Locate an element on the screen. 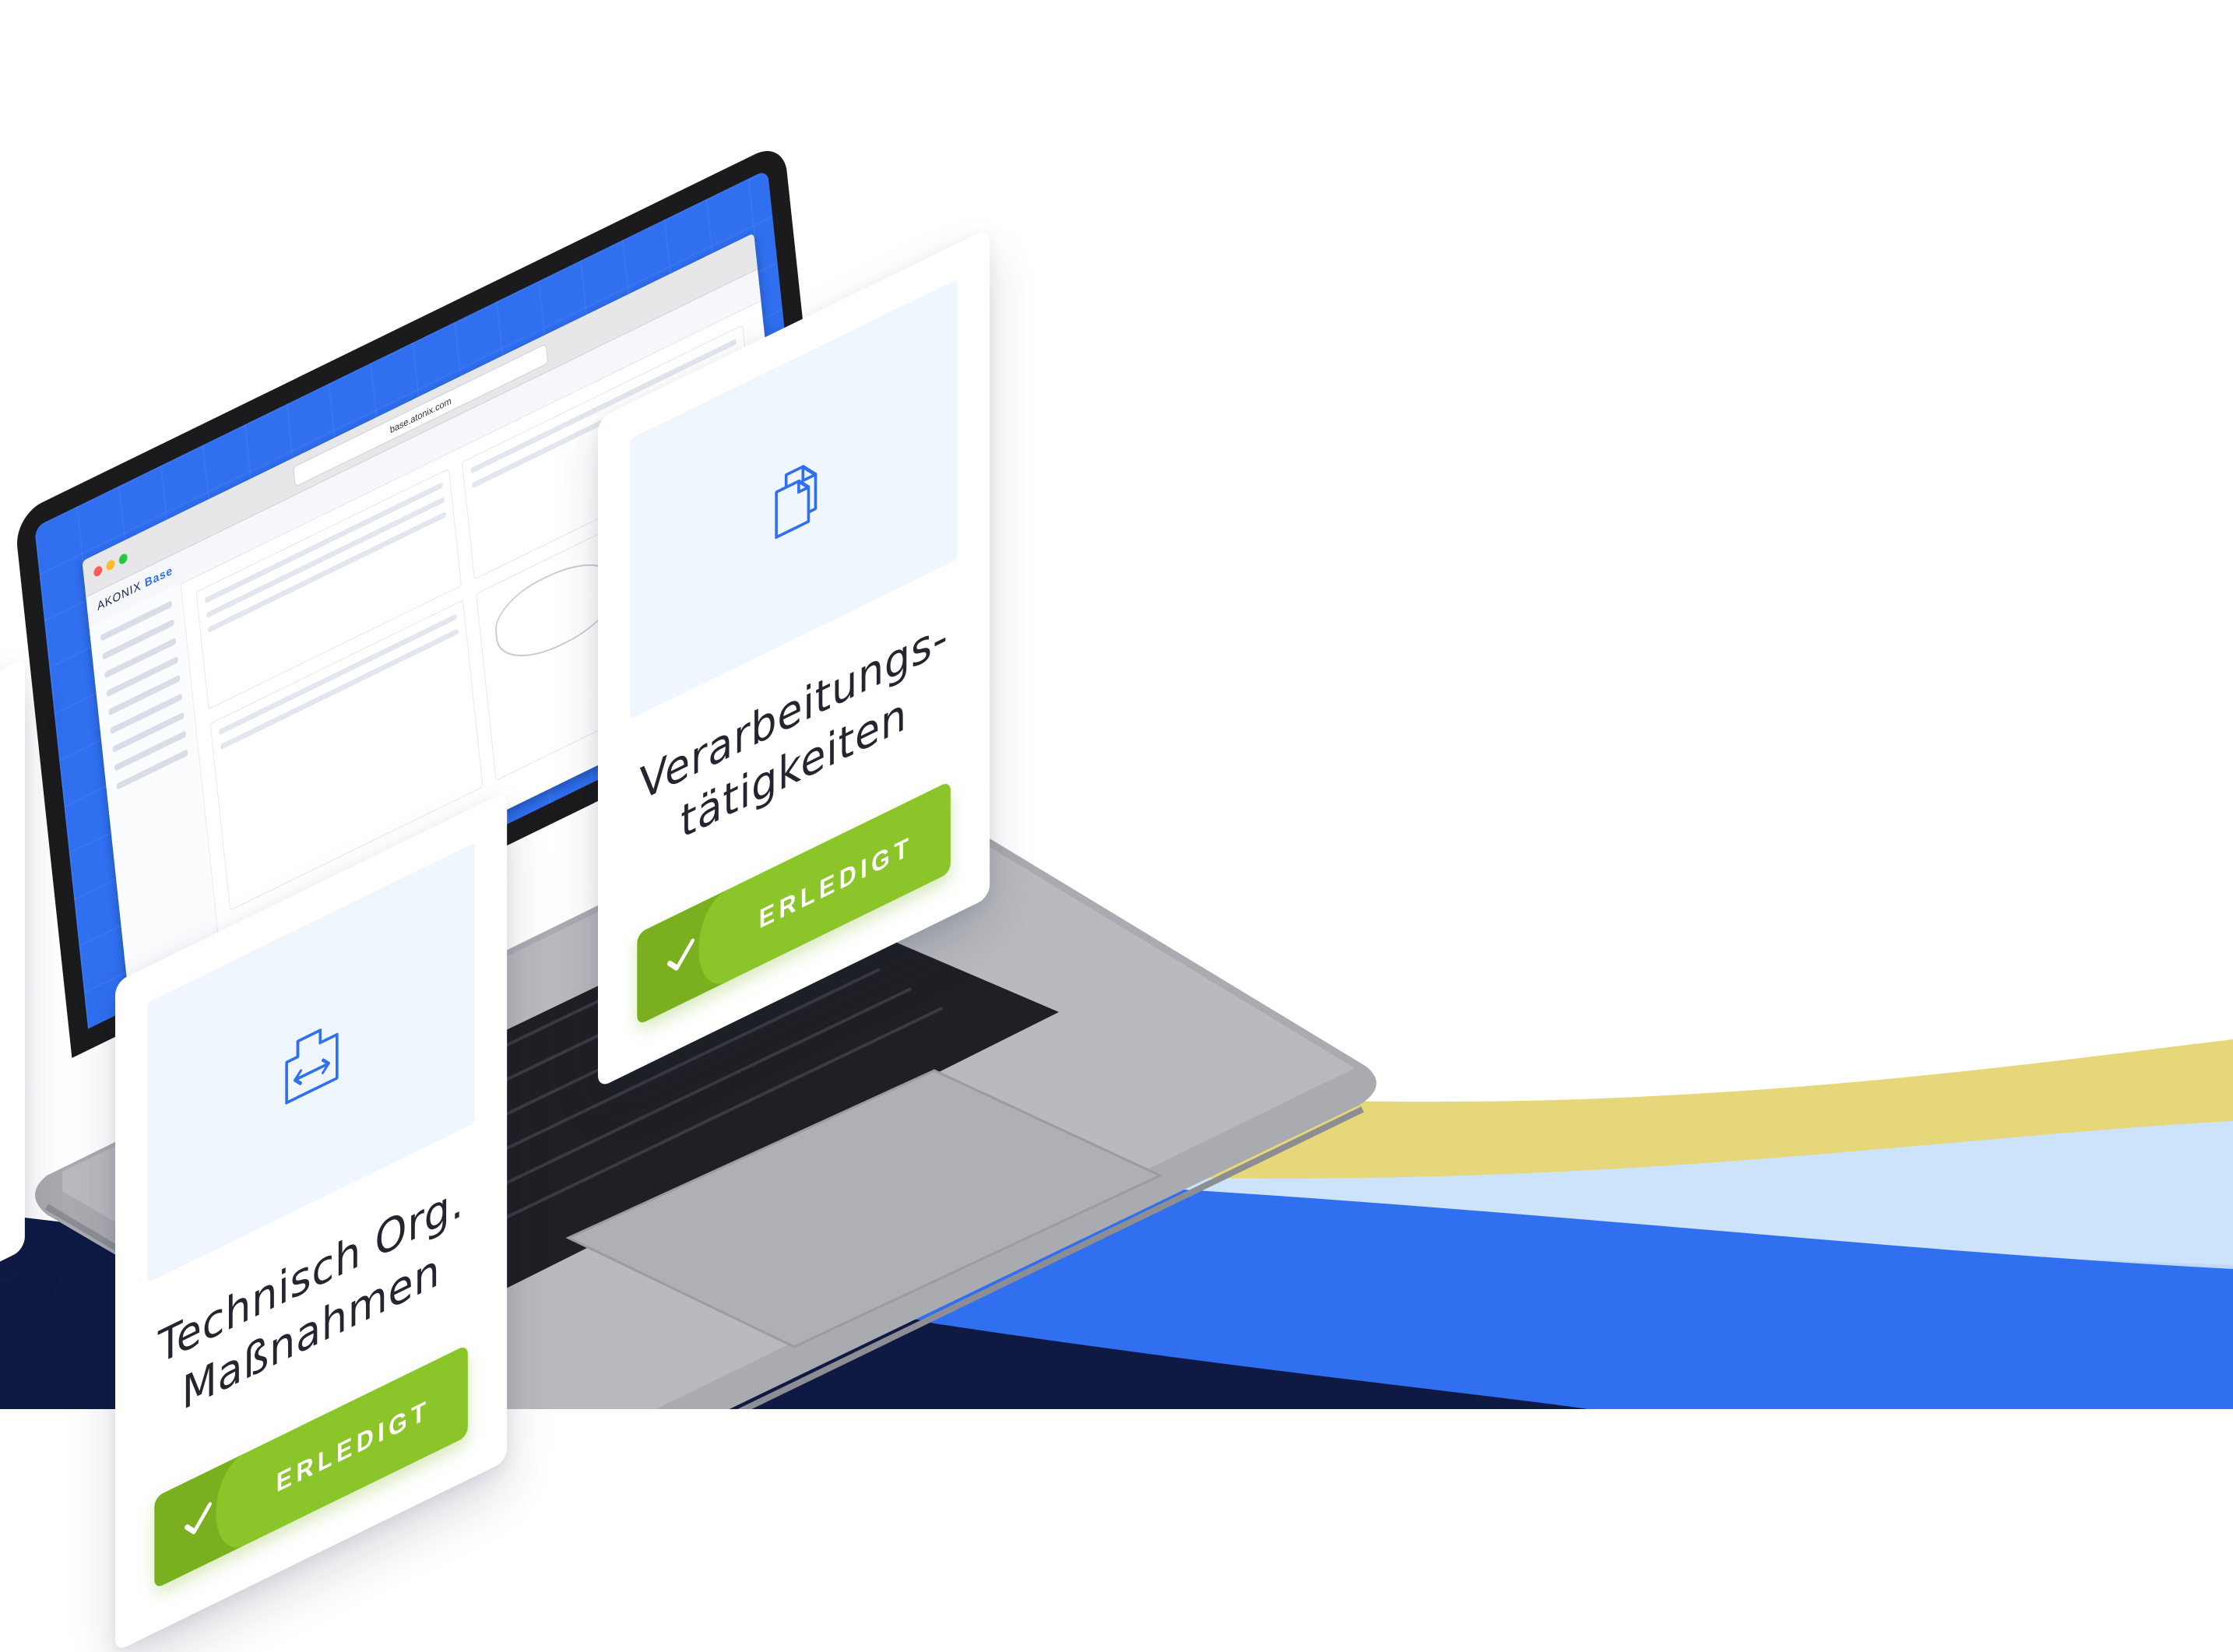 The image size is (2233, 1652). partial-card is located at coordinates (12, 967).